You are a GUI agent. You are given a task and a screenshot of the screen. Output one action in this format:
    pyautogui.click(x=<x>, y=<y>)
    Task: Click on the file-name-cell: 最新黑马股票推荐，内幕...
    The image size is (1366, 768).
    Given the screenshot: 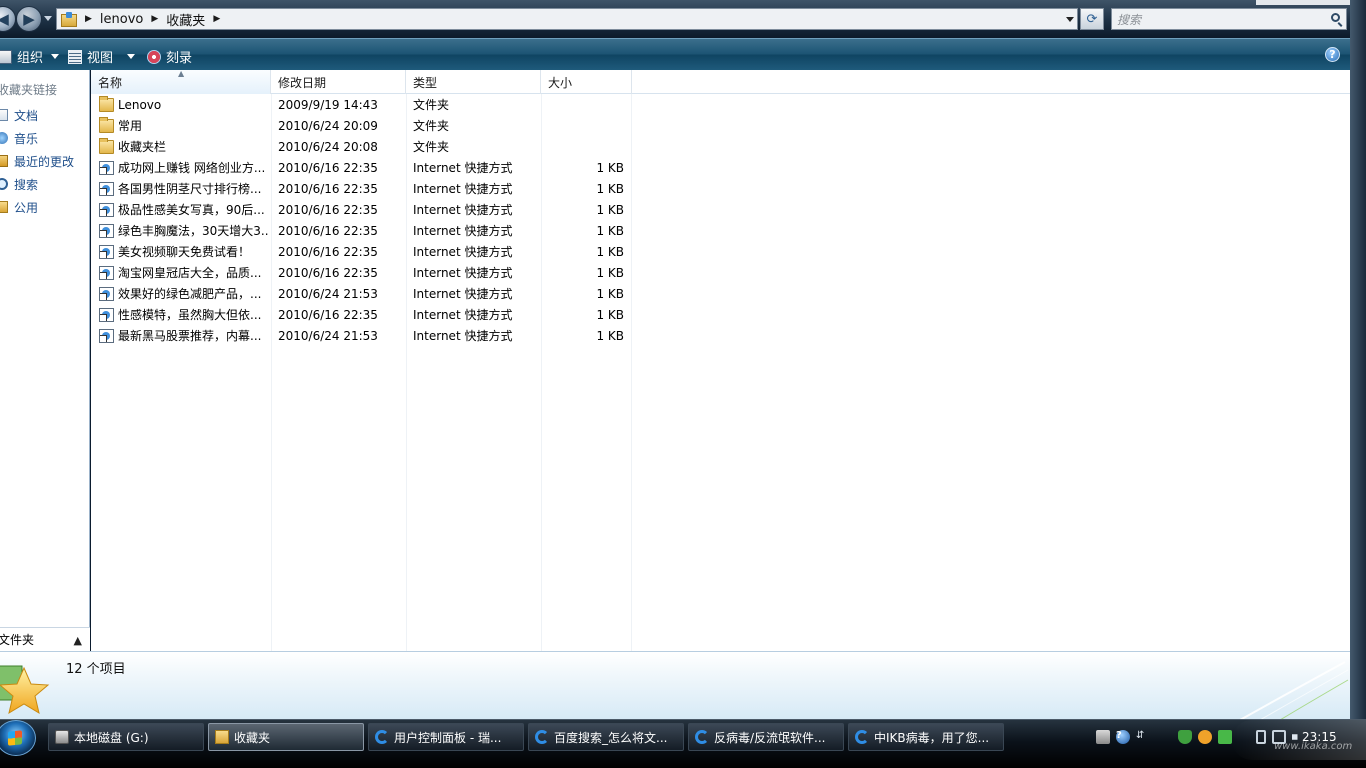 What is the action you would take?
    pyautogui.click(x=184, y=335)
    